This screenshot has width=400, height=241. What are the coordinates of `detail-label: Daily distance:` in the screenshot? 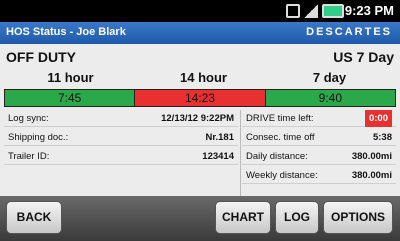 It's located at (277, 156).